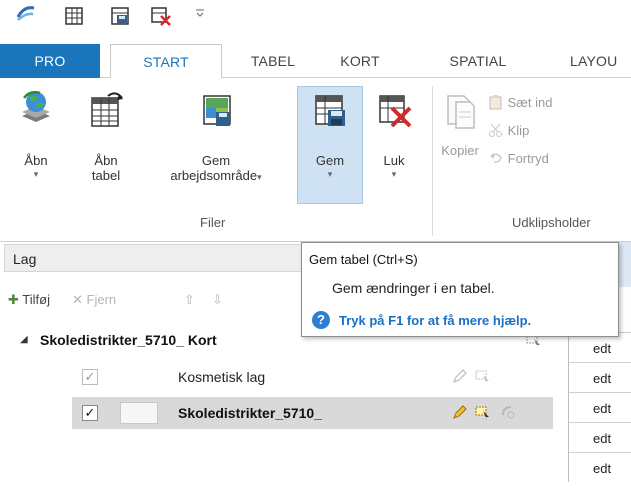  I want to click on group-label-udklipsholder: Udklipsholder, so click(551, 222).